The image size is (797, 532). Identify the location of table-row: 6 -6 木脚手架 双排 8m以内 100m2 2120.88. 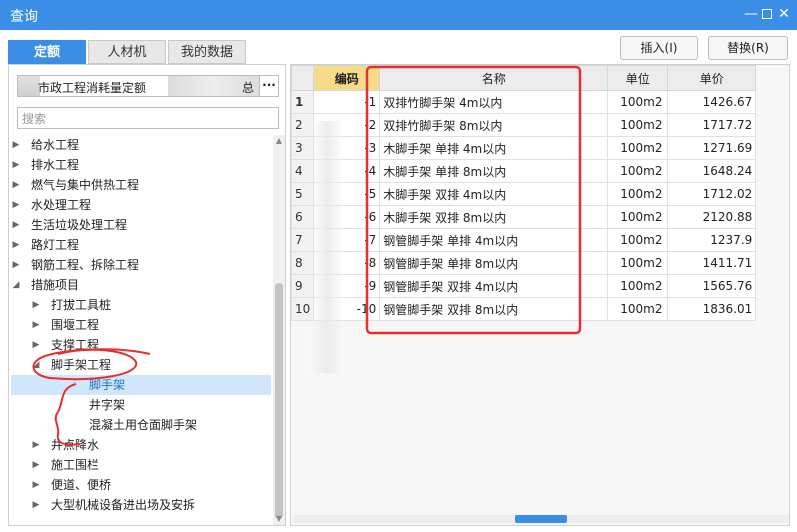
(523, 217).